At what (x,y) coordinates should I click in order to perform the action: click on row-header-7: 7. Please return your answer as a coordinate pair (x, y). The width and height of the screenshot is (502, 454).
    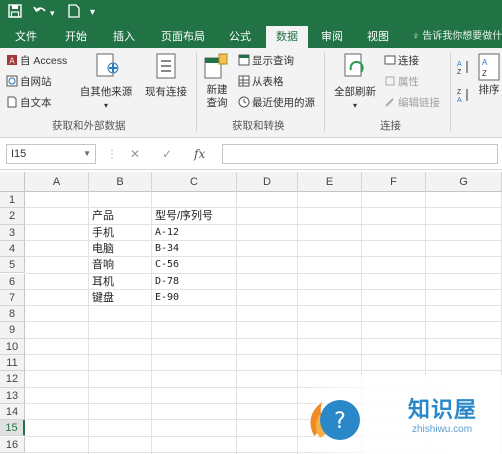
    Looking at the image, I should click on (12, 298).